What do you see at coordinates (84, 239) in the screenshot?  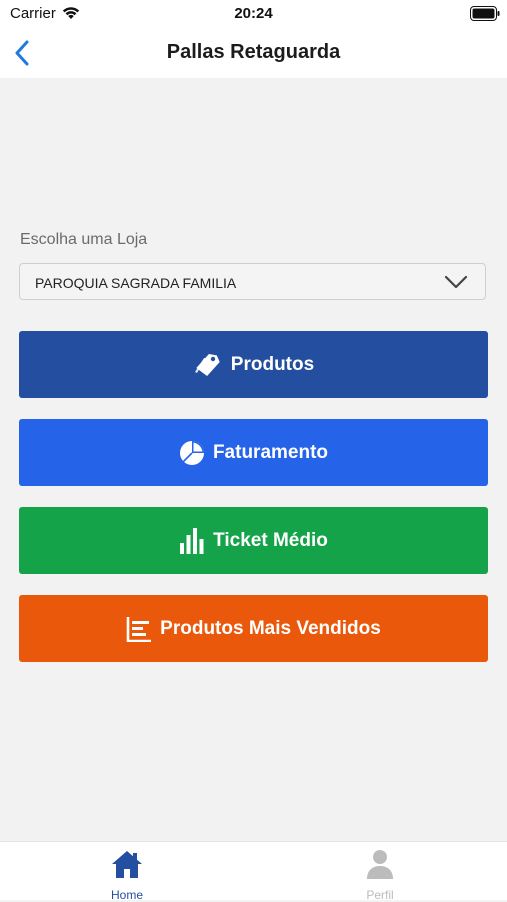 I see `store-picker-label: Escolha uma Loja` at bounding box center [84, 239].